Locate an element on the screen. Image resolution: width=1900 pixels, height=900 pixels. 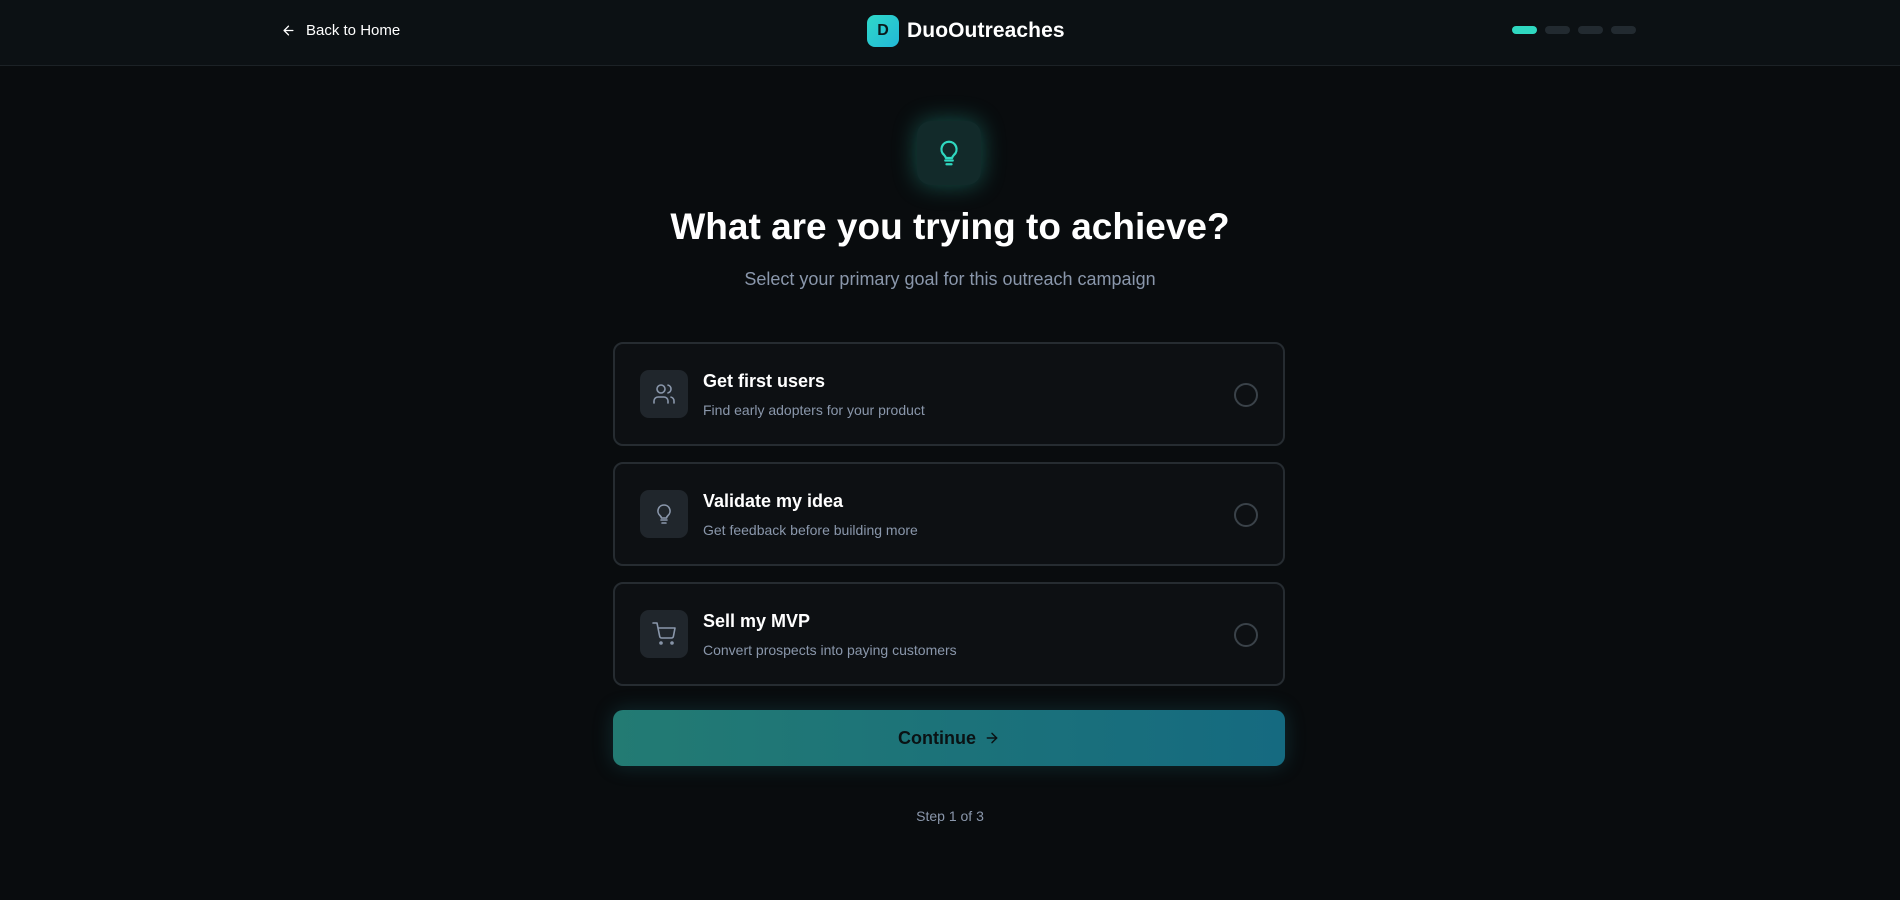
step-indicator: Step 1 of 3 is located at coordinates (950, 816).